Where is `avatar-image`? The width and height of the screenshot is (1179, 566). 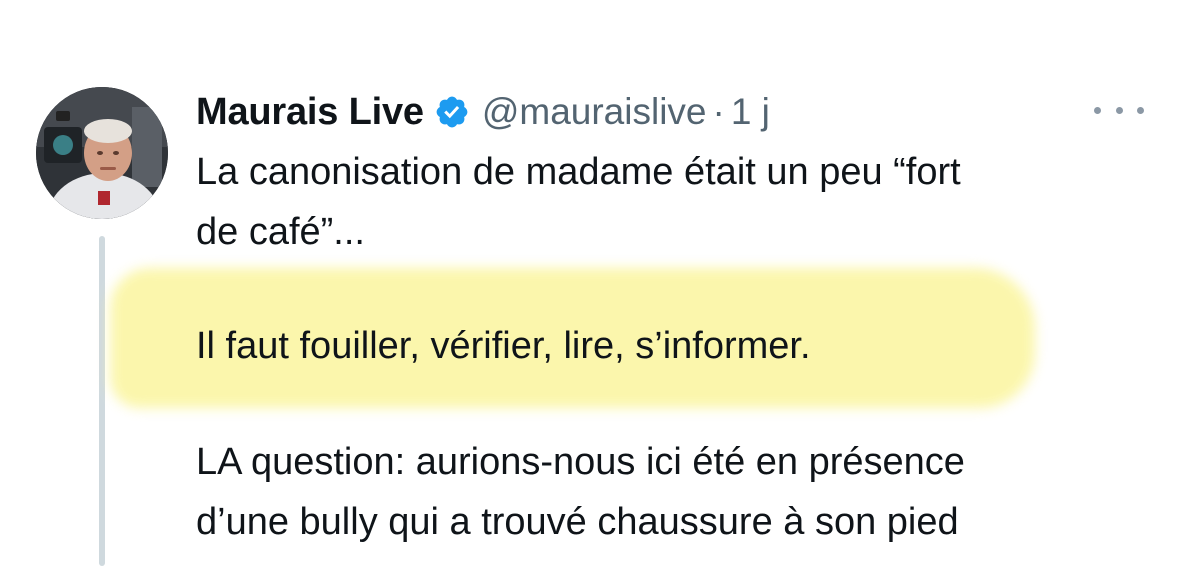 avatar-image is located at coordinates (102, 153).